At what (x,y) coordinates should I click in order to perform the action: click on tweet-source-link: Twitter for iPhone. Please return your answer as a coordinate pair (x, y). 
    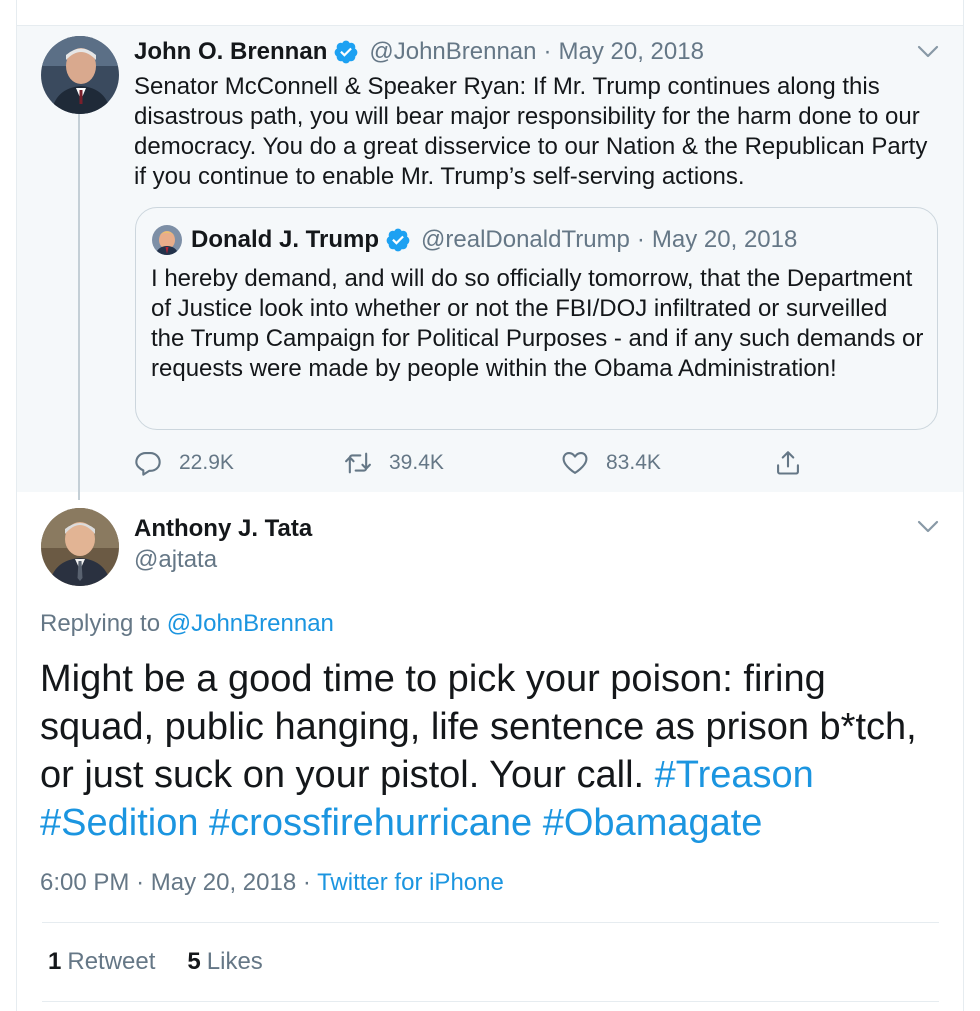
    Looking at the image, I should click on (410, 882).